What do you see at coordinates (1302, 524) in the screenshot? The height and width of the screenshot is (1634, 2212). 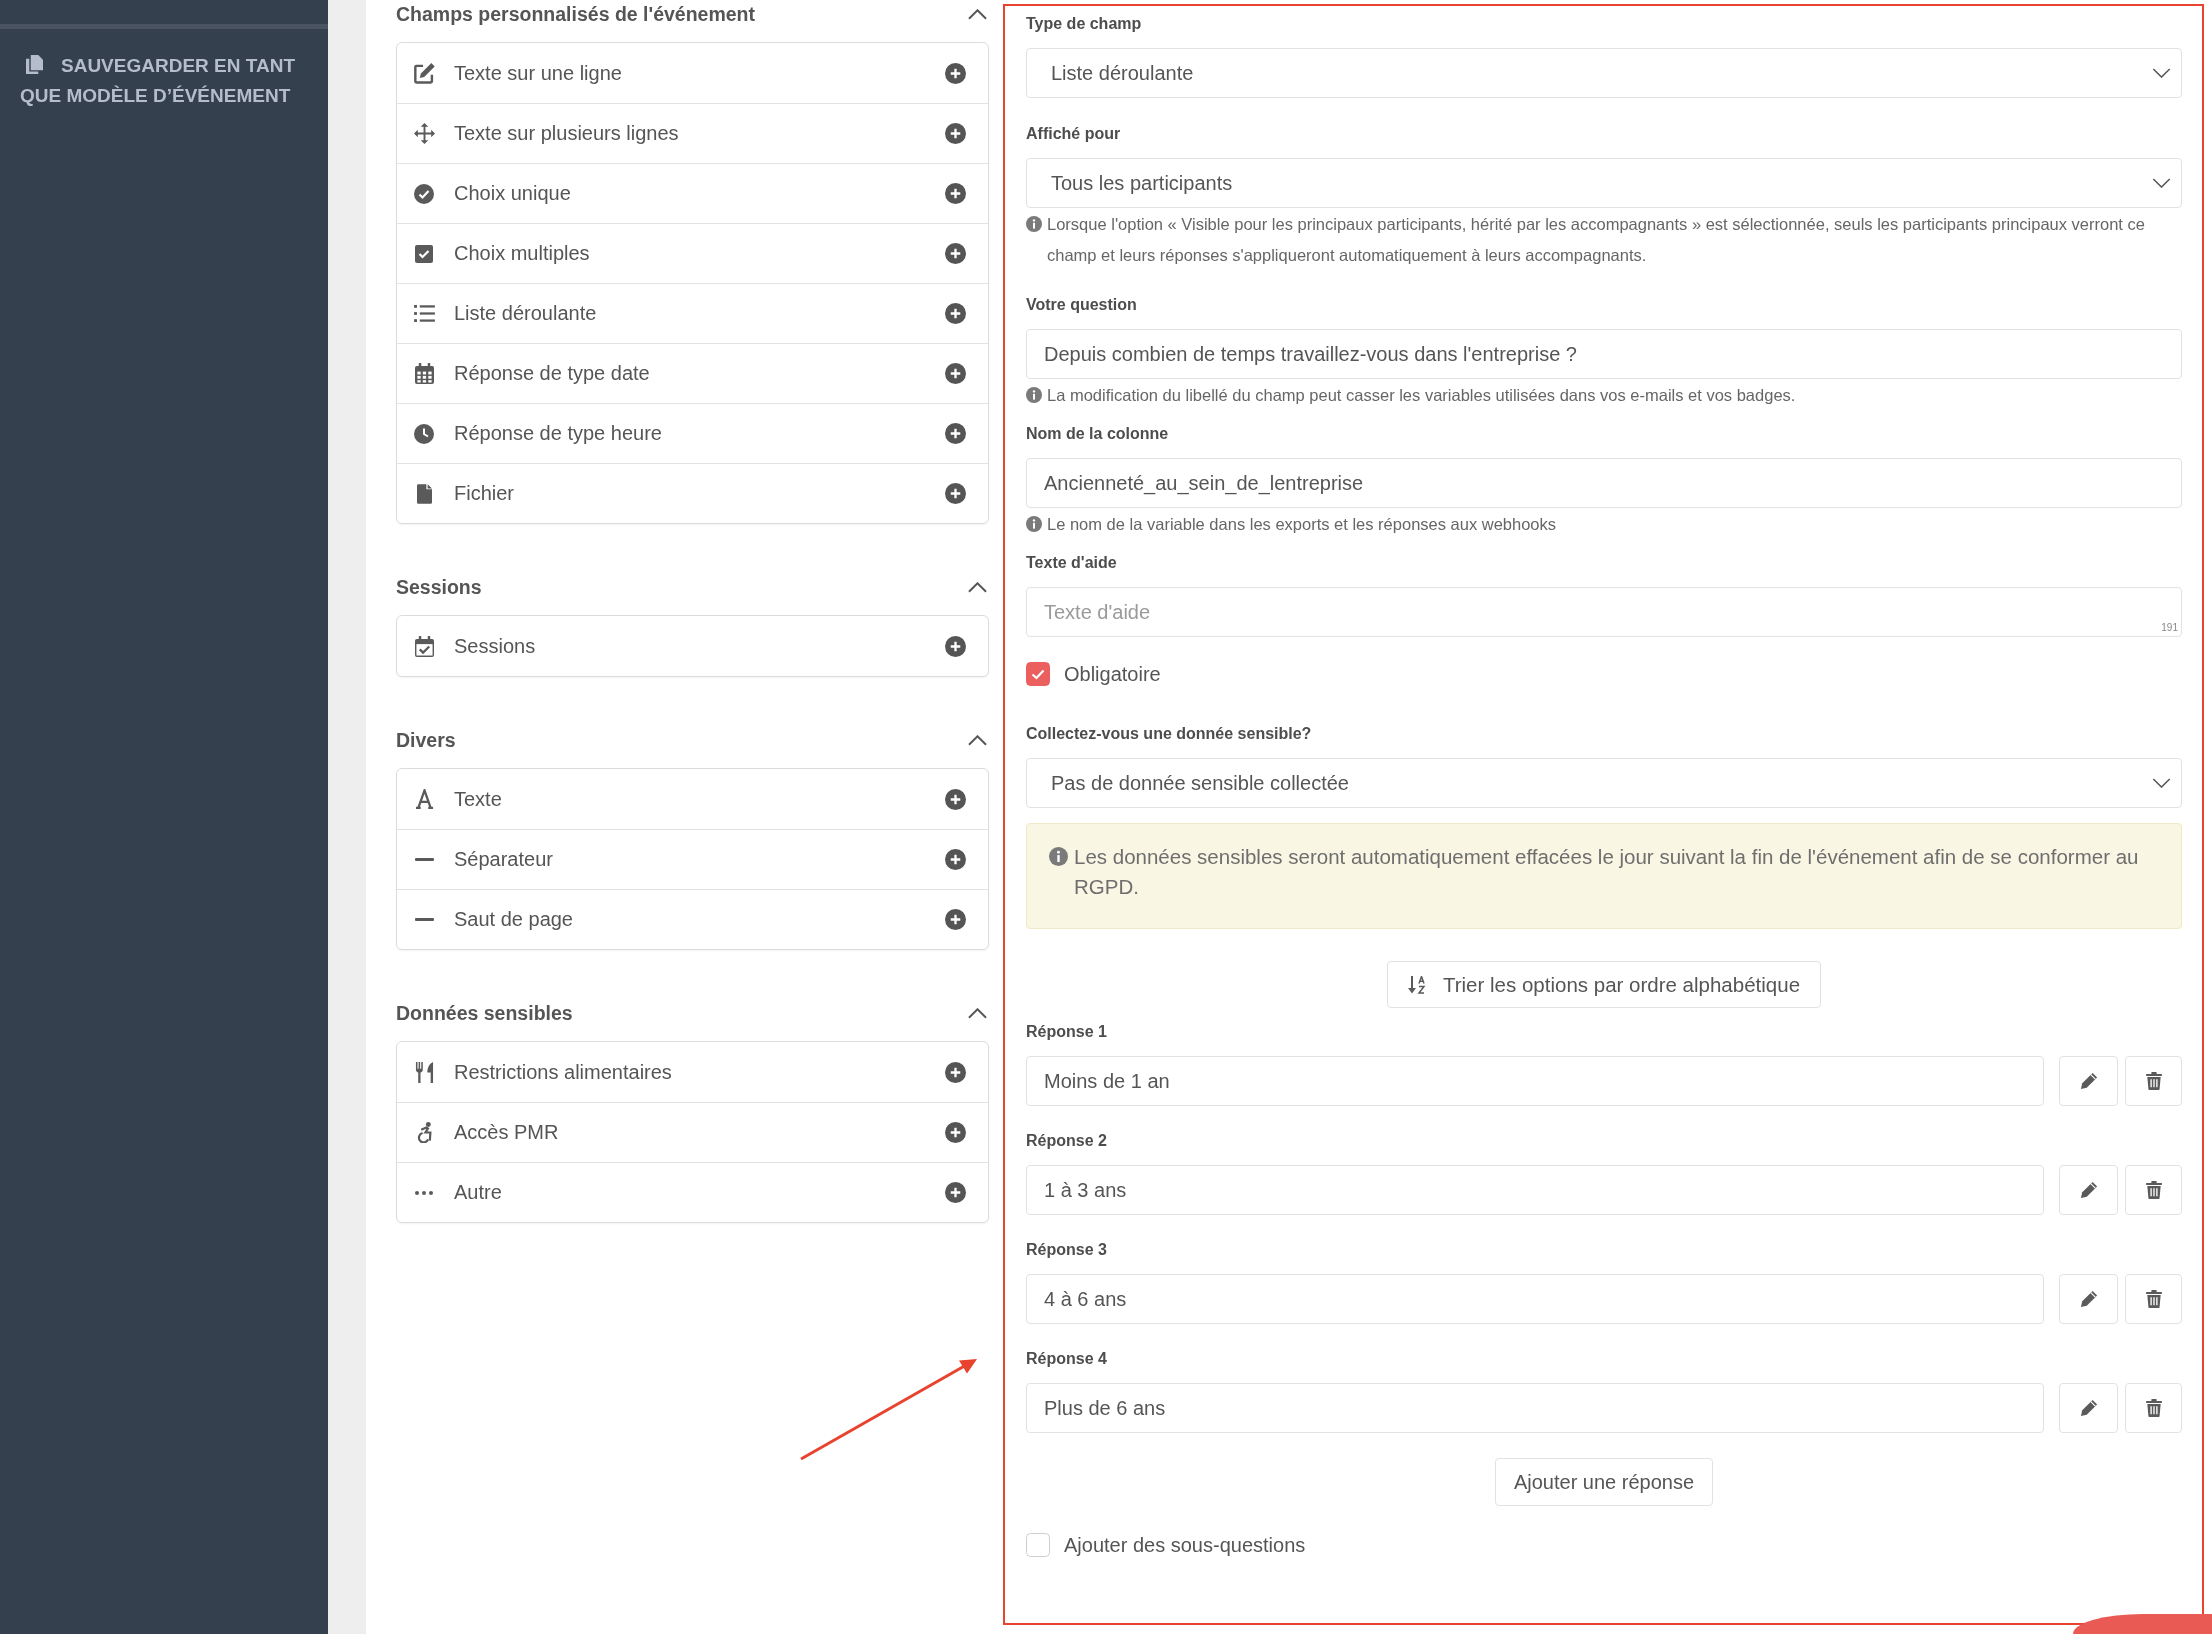 I see `hint-text: Le nom de la variable dans les exports et les réponses aux webhooks` at bounding box center [1302, 524].